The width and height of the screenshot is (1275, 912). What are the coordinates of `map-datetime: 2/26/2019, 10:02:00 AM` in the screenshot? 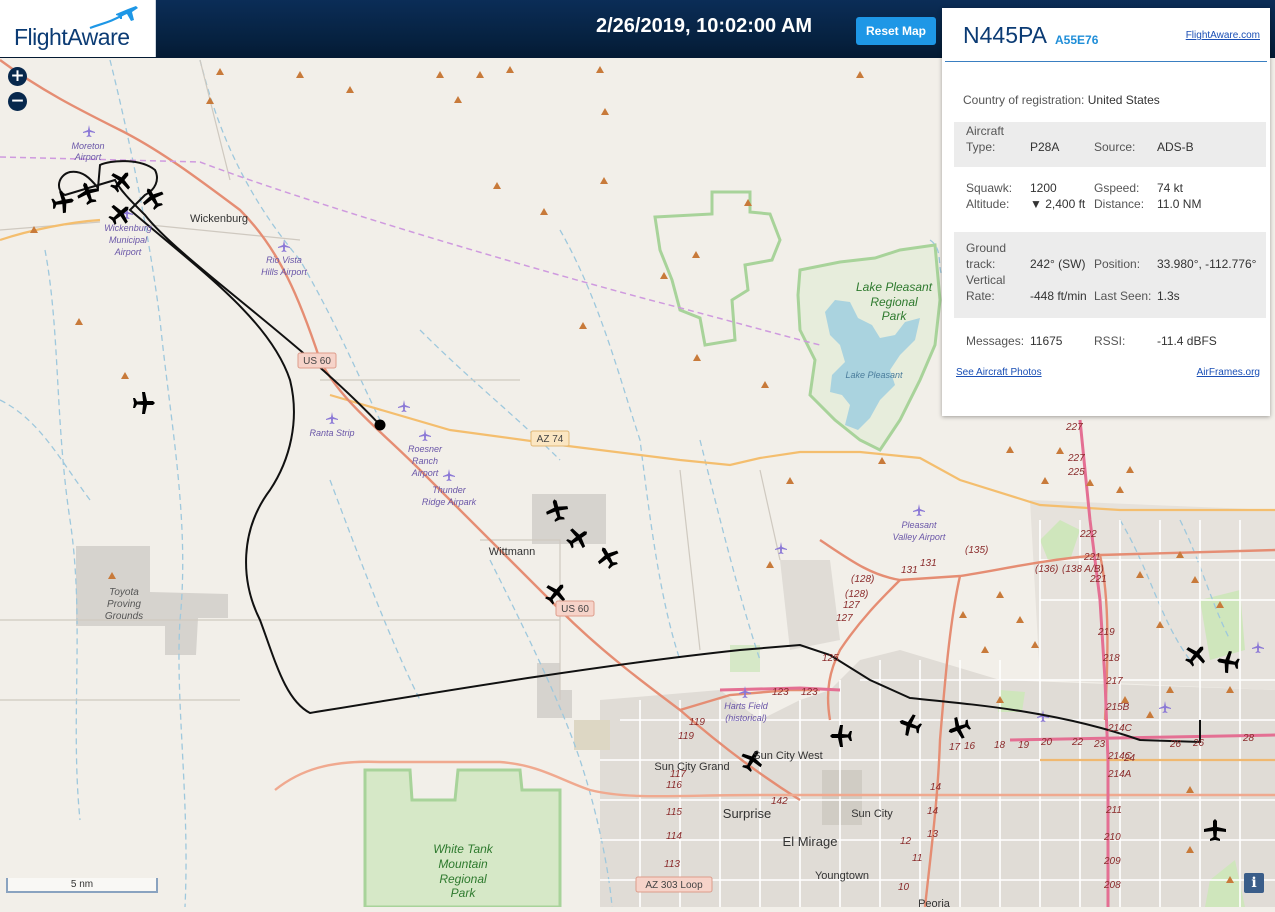 It's located at (704, 26).